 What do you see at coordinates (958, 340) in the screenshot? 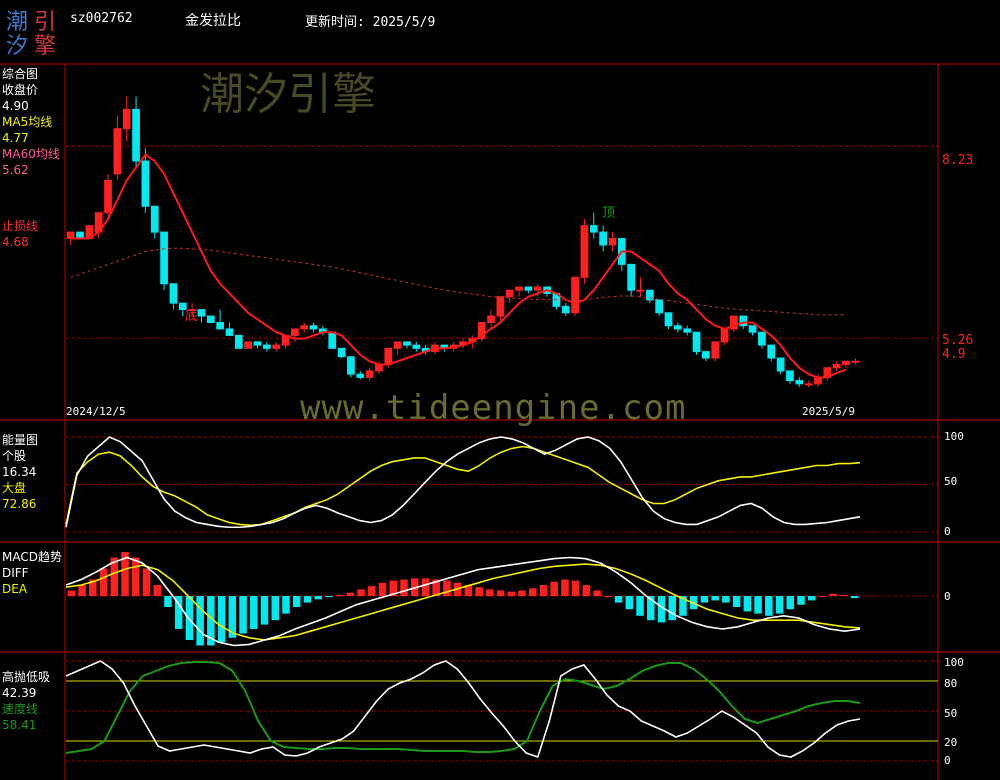
I see `axis-label-mid: 5.26` at bounding box center [958, 340].